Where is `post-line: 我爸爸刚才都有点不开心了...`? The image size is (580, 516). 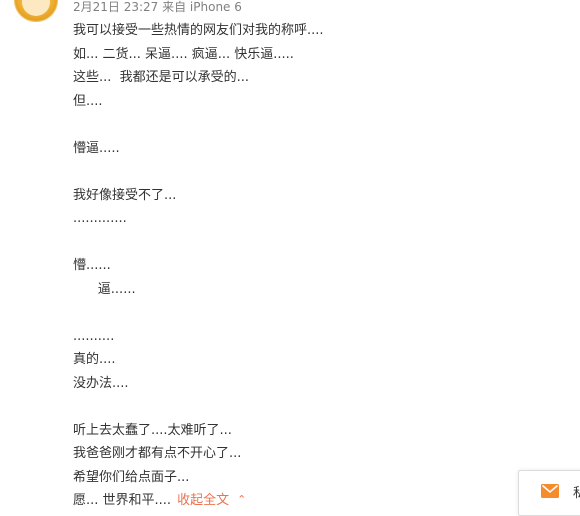 post-line: 我爸爸刚才都有点不开心了... is located at coordinates (157, 453).